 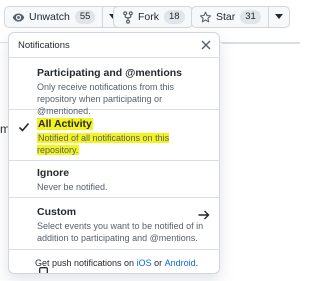 What do you see at coordinates (44, 45) in the screenshot?
I see `dropdown-title: Notifications` at bounding box center [44, 45].